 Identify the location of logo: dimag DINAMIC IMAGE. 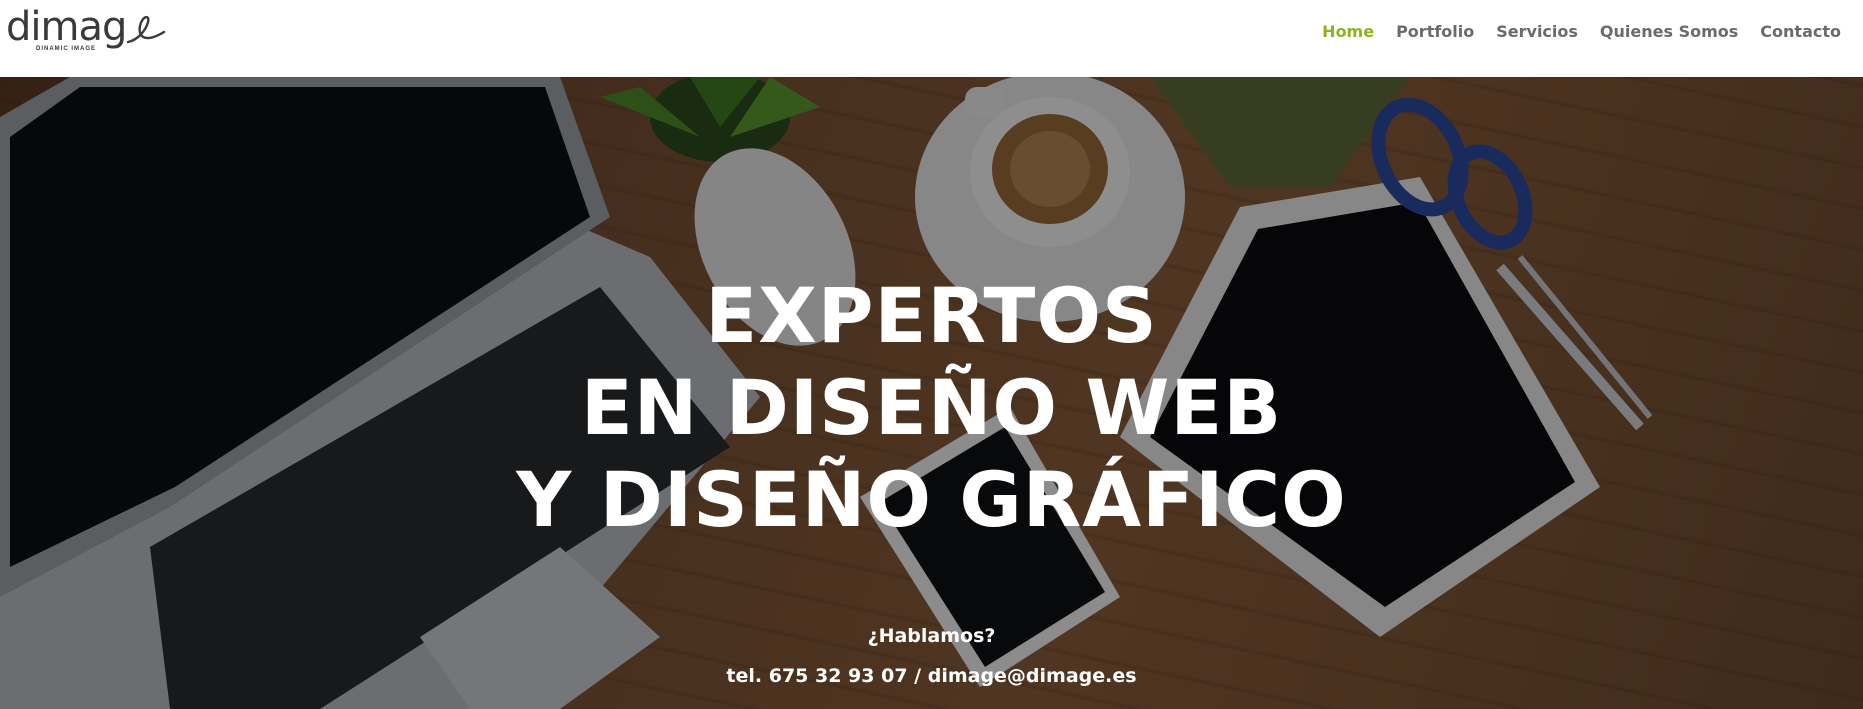
(86, 31).